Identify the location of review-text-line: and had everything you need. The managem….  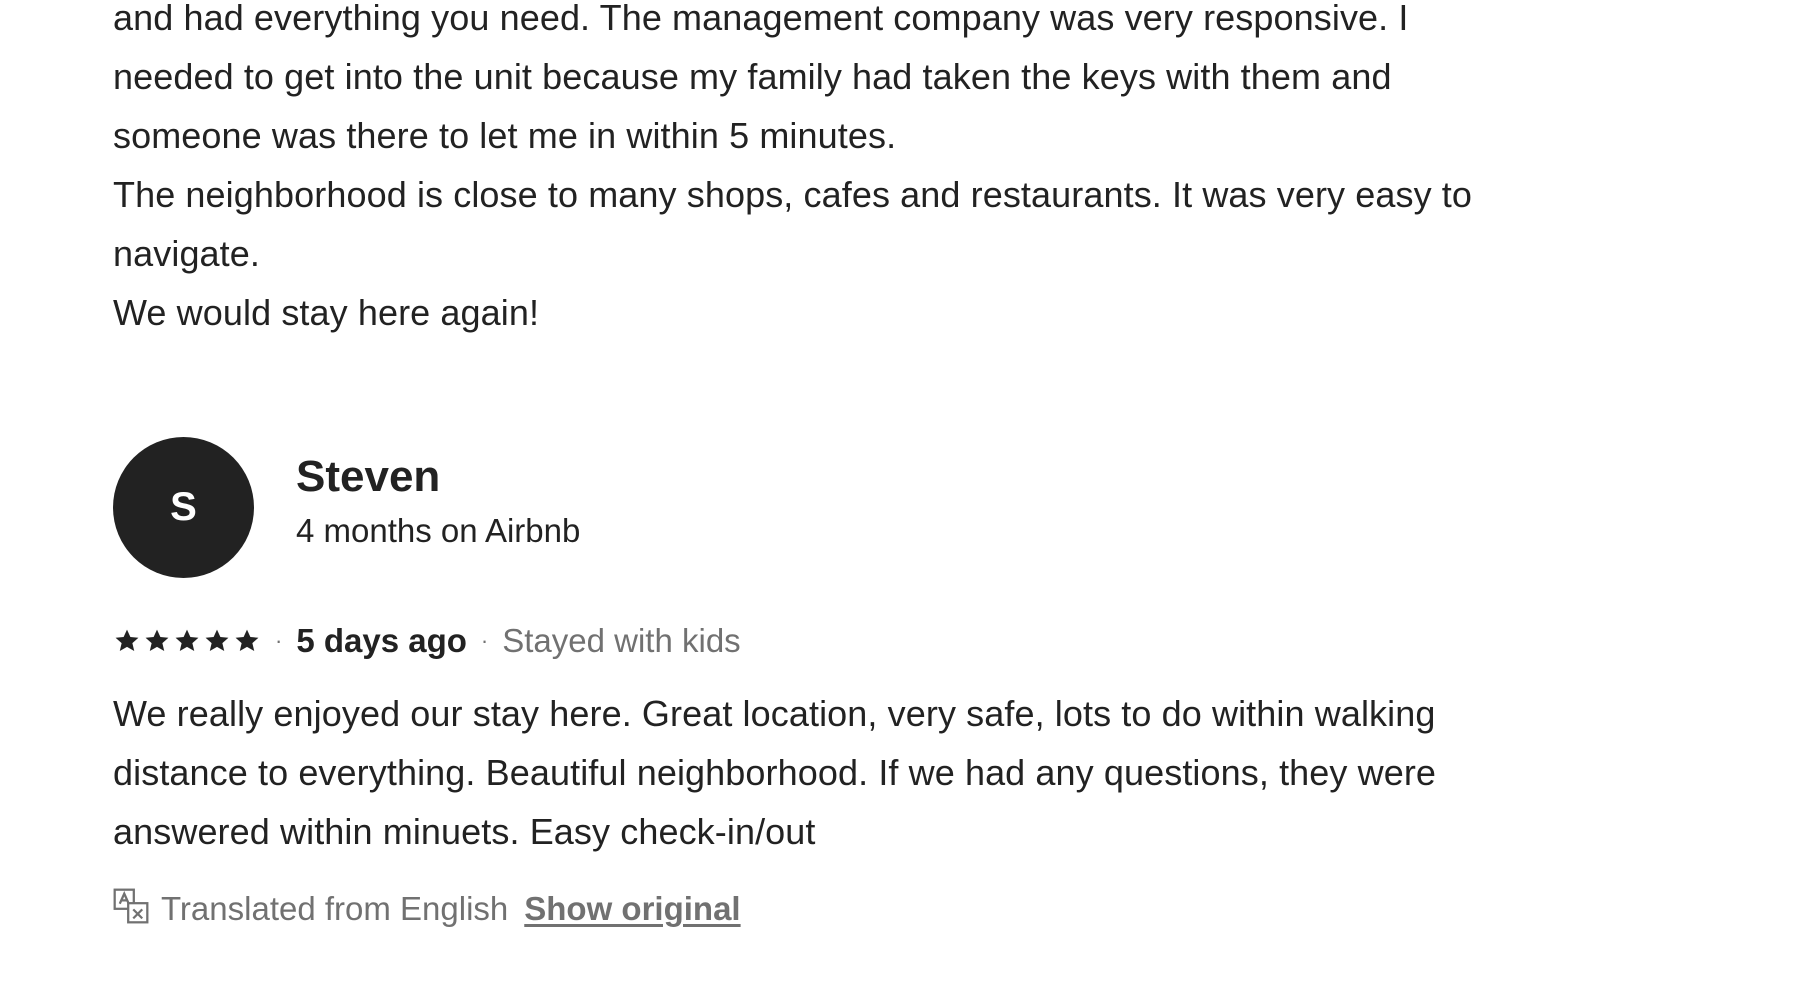
(761, 19).